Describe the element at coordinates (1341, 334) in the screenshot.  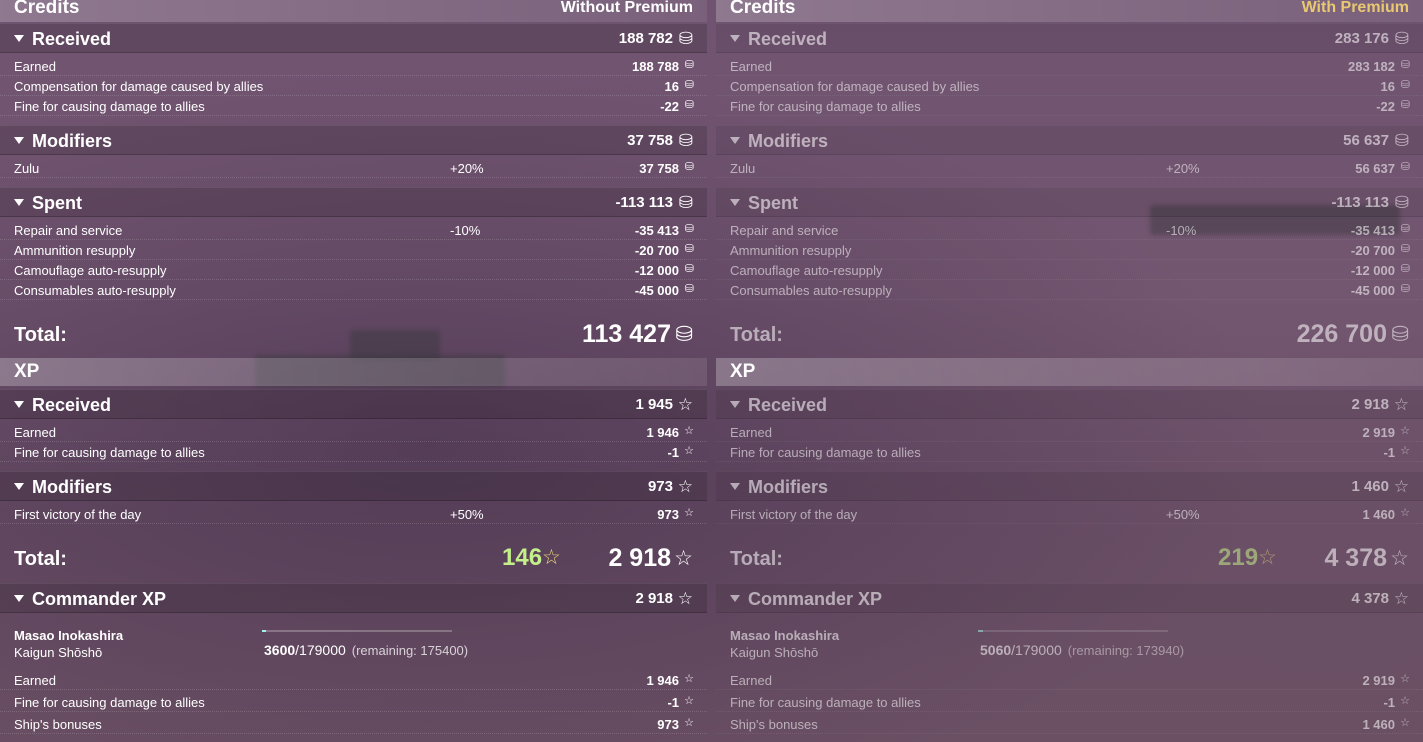
I see `total-value: 226 700` at that location.